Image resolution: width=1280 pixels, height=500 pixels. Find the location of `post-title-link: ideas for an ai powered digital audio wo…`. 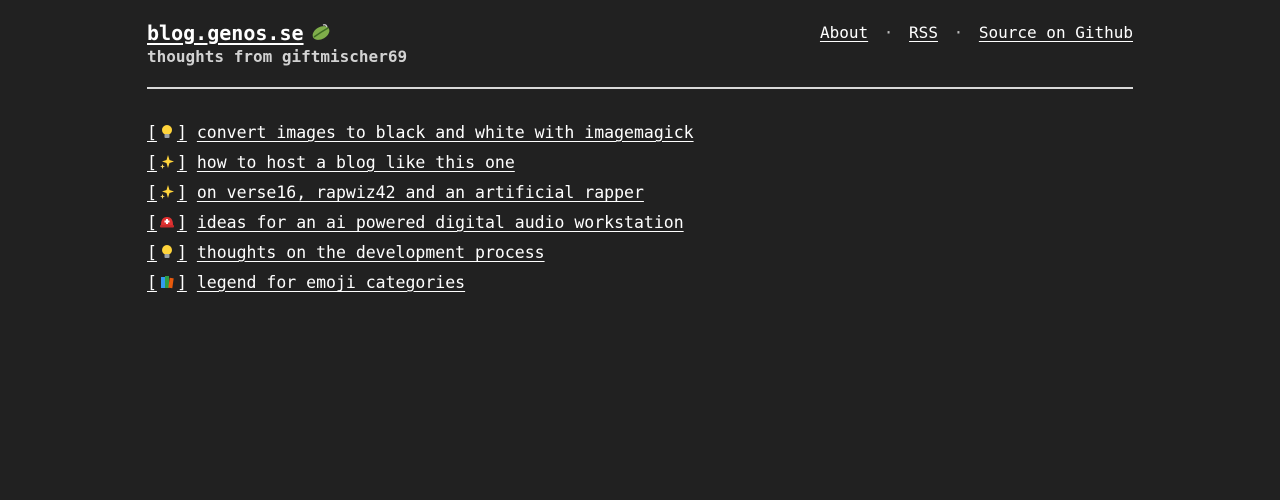

post-title-link: ideas for an ai powered digital audio wo… is located at coordinates (440, 222).